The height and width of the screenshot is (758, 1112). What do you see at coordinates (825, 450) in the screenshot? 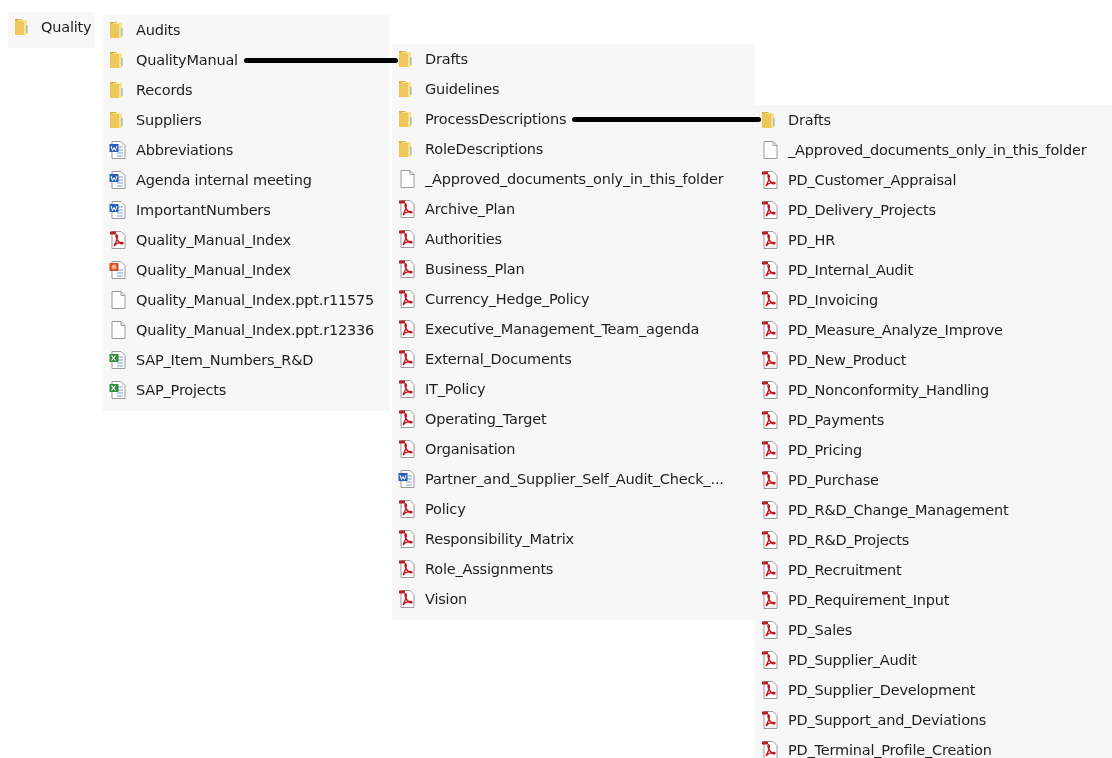
I see `file-name: PD_Pricing` at bounding box center [825, 450].